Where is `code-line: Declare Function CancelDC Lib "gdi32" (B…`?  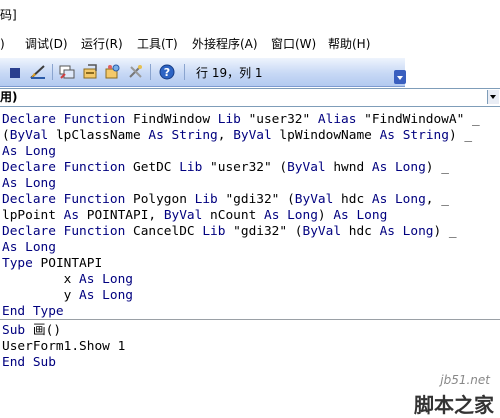 code-line: Declare Function CancelDC Lib "gdi32" (B… is located at coordinates (229, 232).